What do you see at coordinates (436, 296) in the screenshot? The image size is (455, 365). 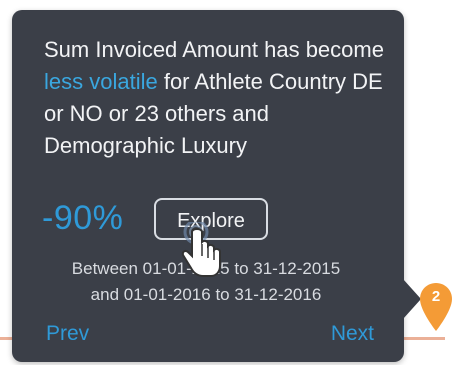 I see `marker-number: 2` at bounding box center [436, 296].